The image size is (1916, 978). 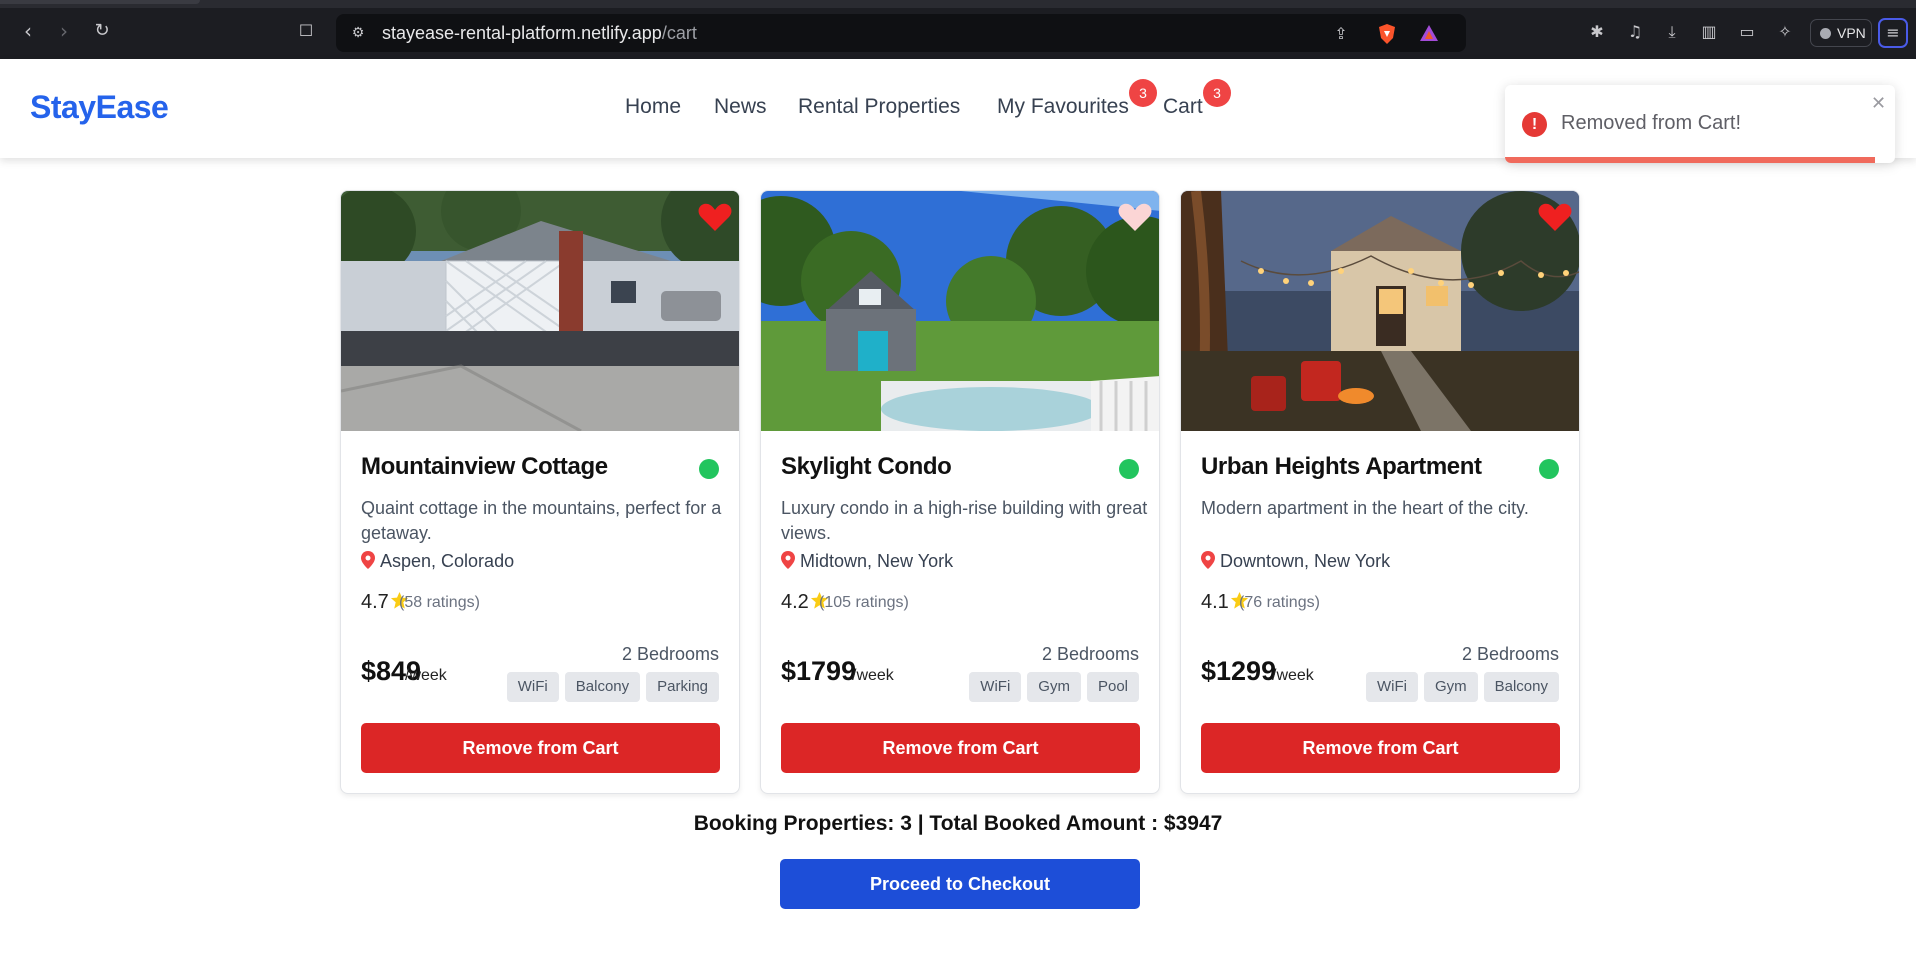 I want to click on amenities-list: WiFi Balcony Parking, so click(x=612, y=687).